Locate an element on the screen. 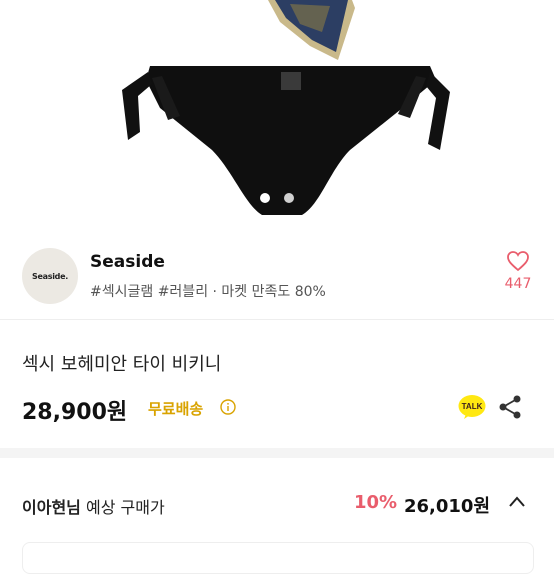  shop-name: Seaside is located at coordinates (127, 262).